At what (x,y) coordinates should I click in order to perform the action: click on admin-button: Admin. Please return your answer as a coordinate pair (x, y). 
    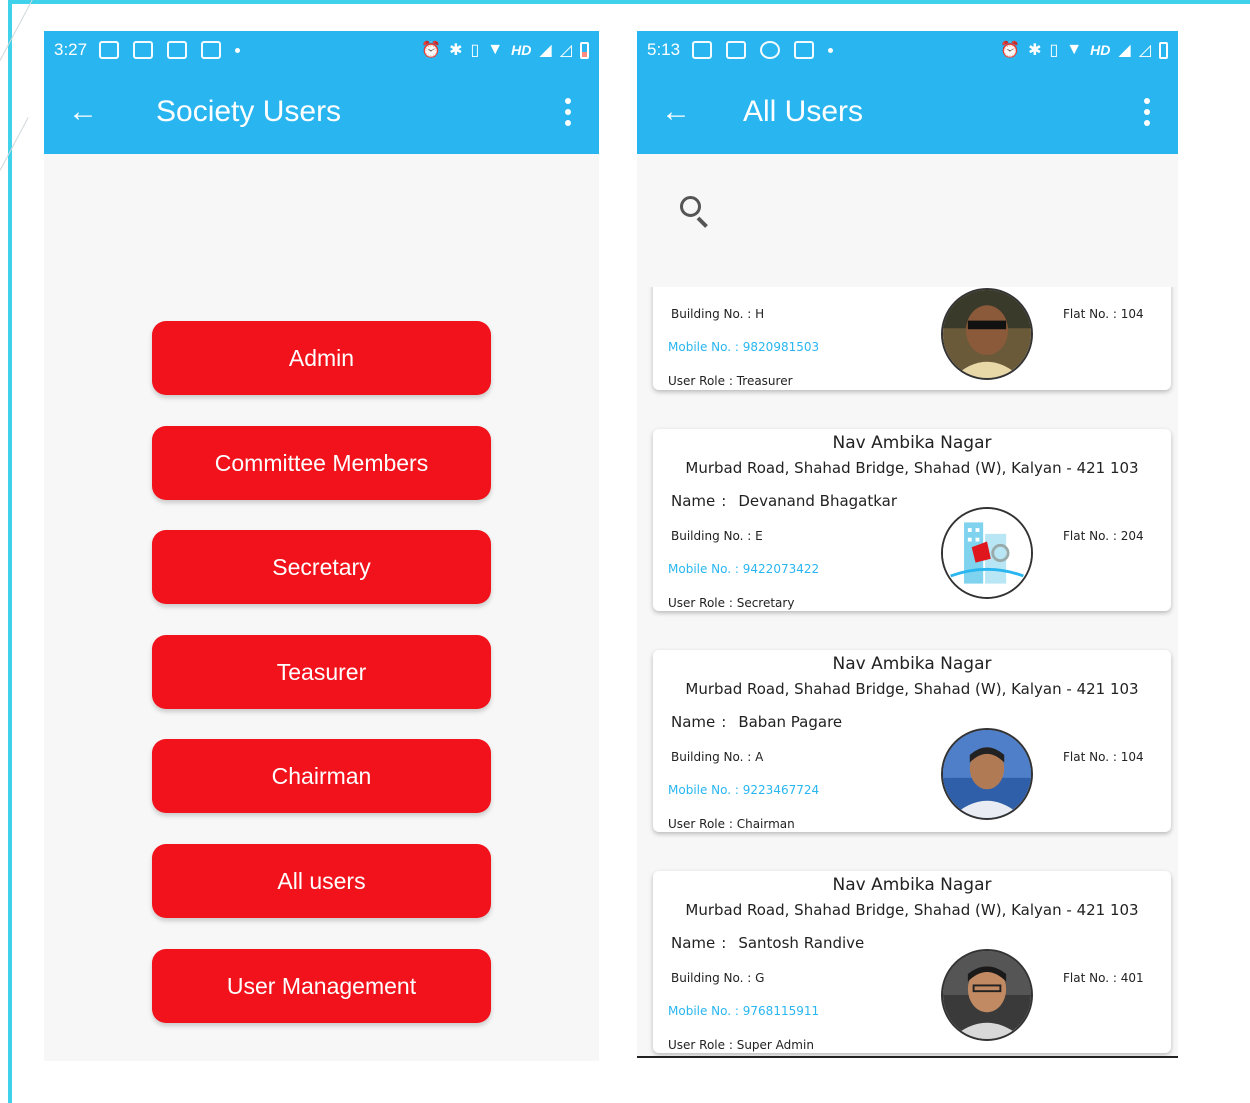
    Looking at the image, I should click on (321, 358).